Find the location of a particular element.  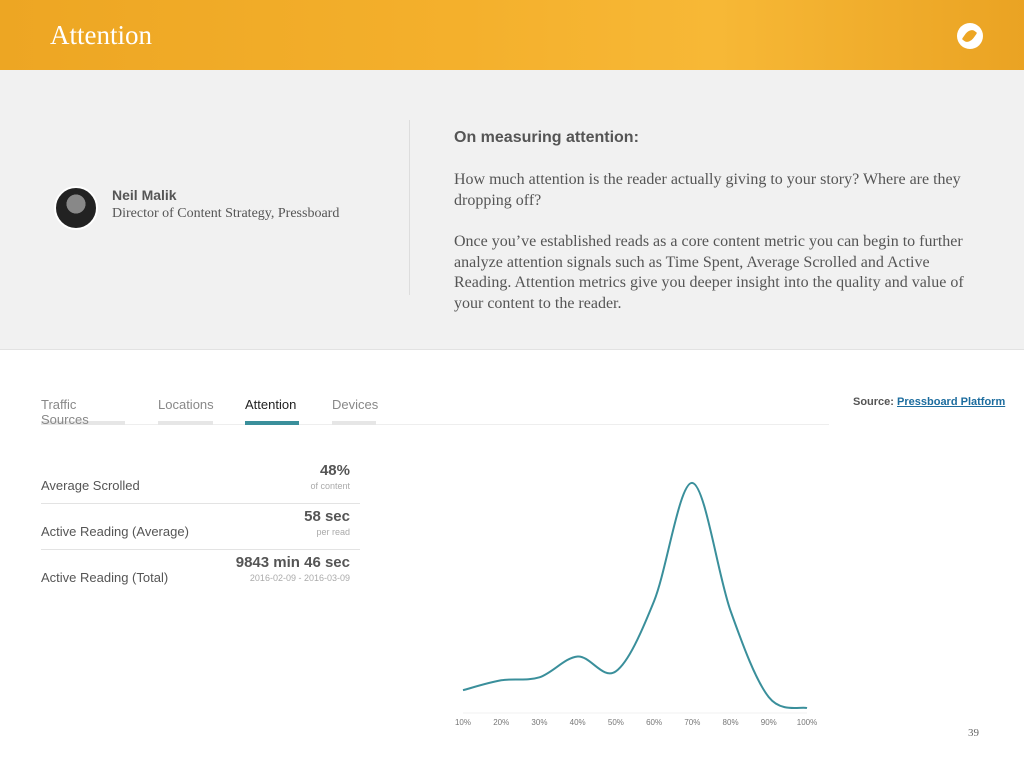

x-tick-label: 100% is located at coordinates (807, 722).